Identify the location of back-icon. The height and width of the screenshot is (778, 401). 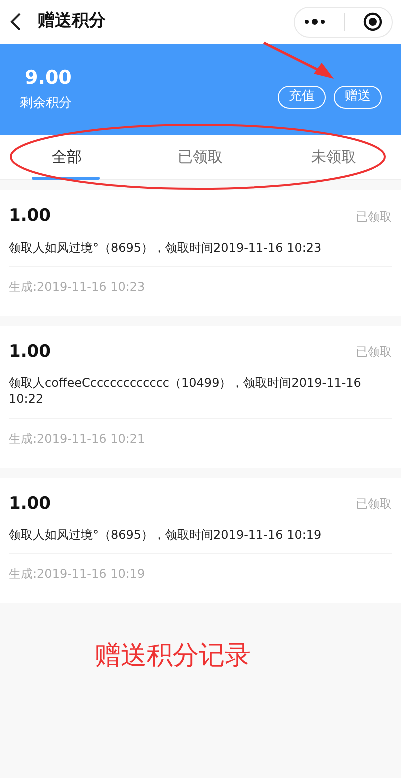
(16, 22).